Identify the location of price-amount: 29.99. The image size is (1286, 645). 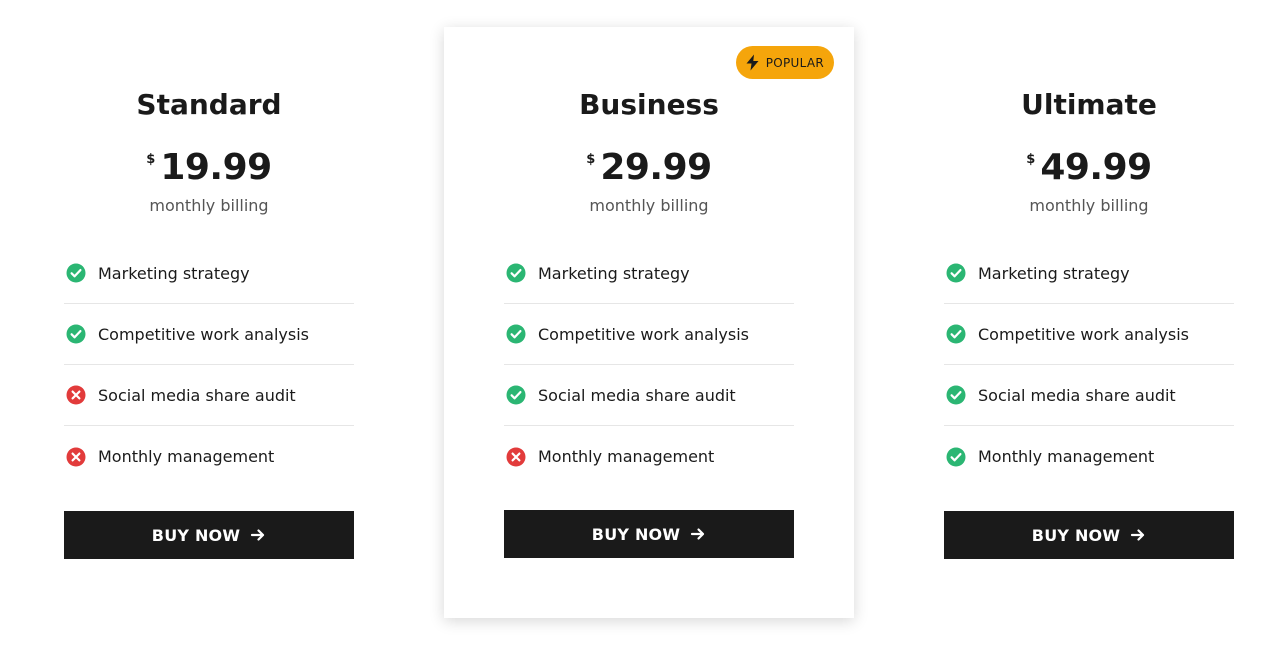
(656, 167).